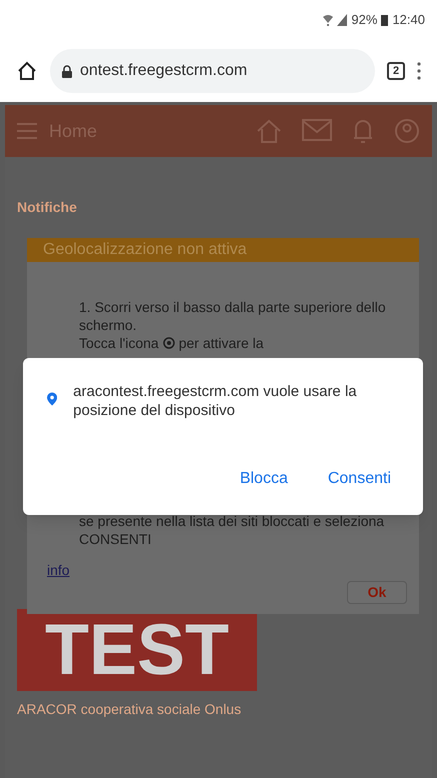  Describe the element at coordinates (232, 530) in the screenshot. I see `instruction-text: se presente nella lista dei siti bloccati e seleziona CONSENTI` at that location.